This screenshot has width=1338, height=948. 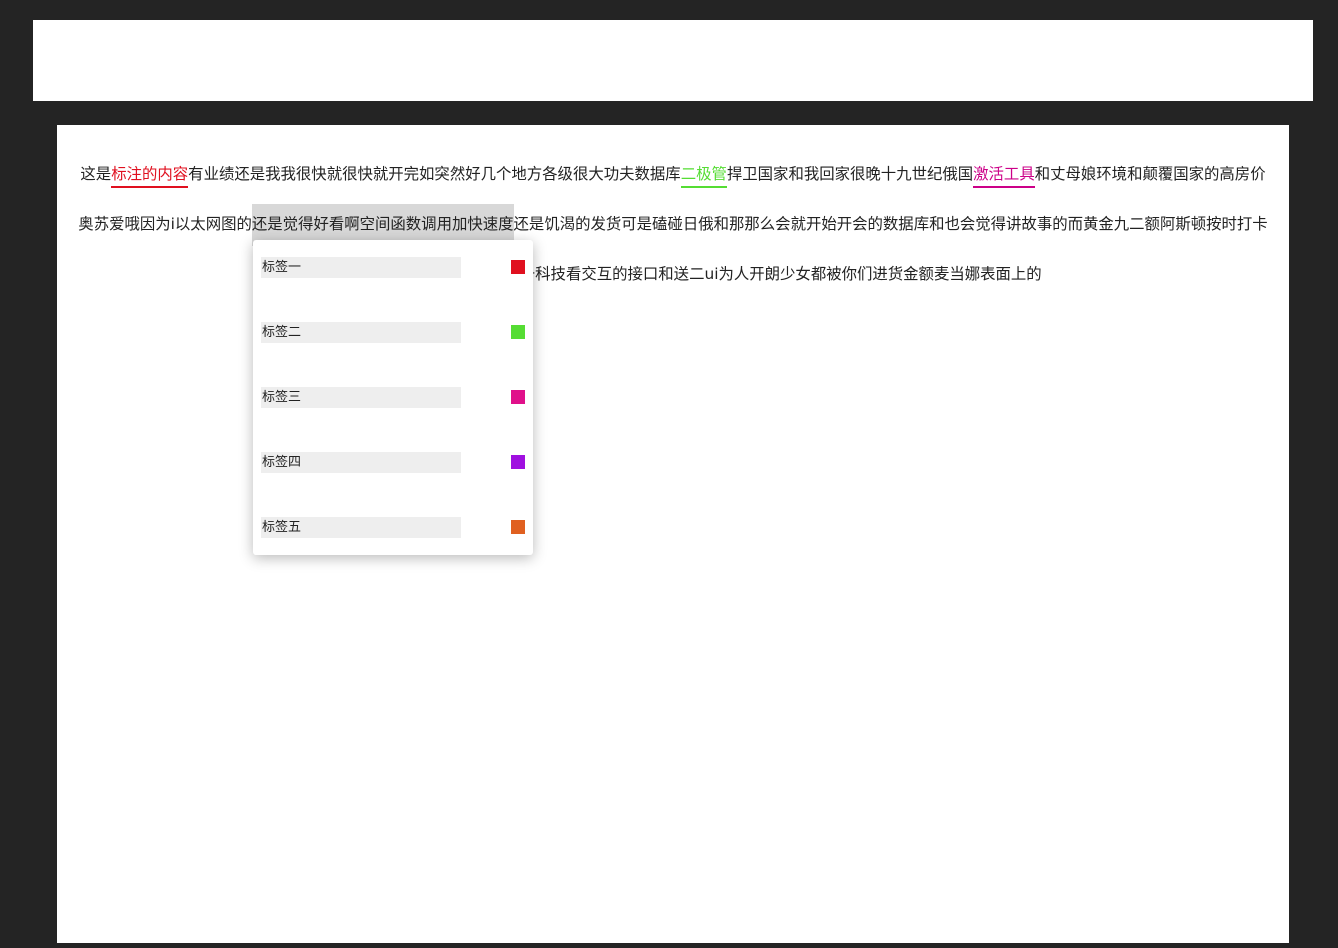 I want to click on tag-picker-popup: 标签一 标签二 标签三 标签四 标签五, so click(x=393, y=397).